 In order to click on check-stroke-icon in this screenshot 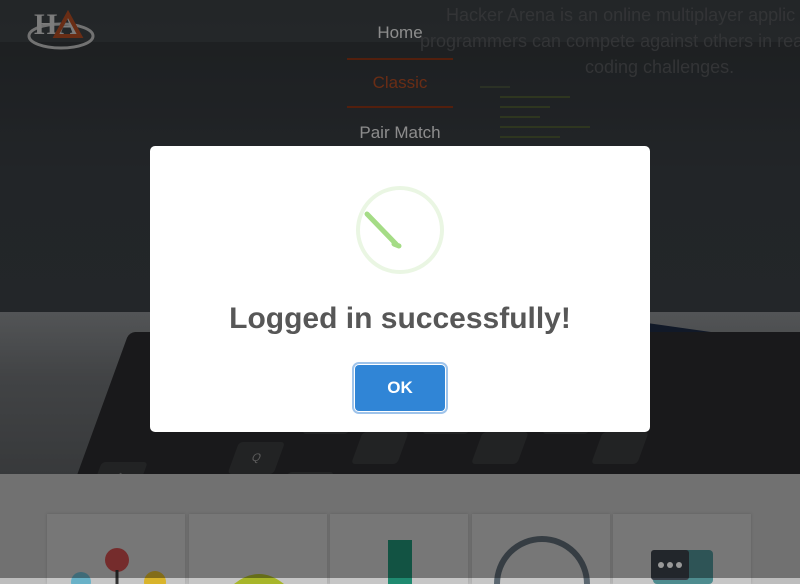, I will do `click(383, 230)`.